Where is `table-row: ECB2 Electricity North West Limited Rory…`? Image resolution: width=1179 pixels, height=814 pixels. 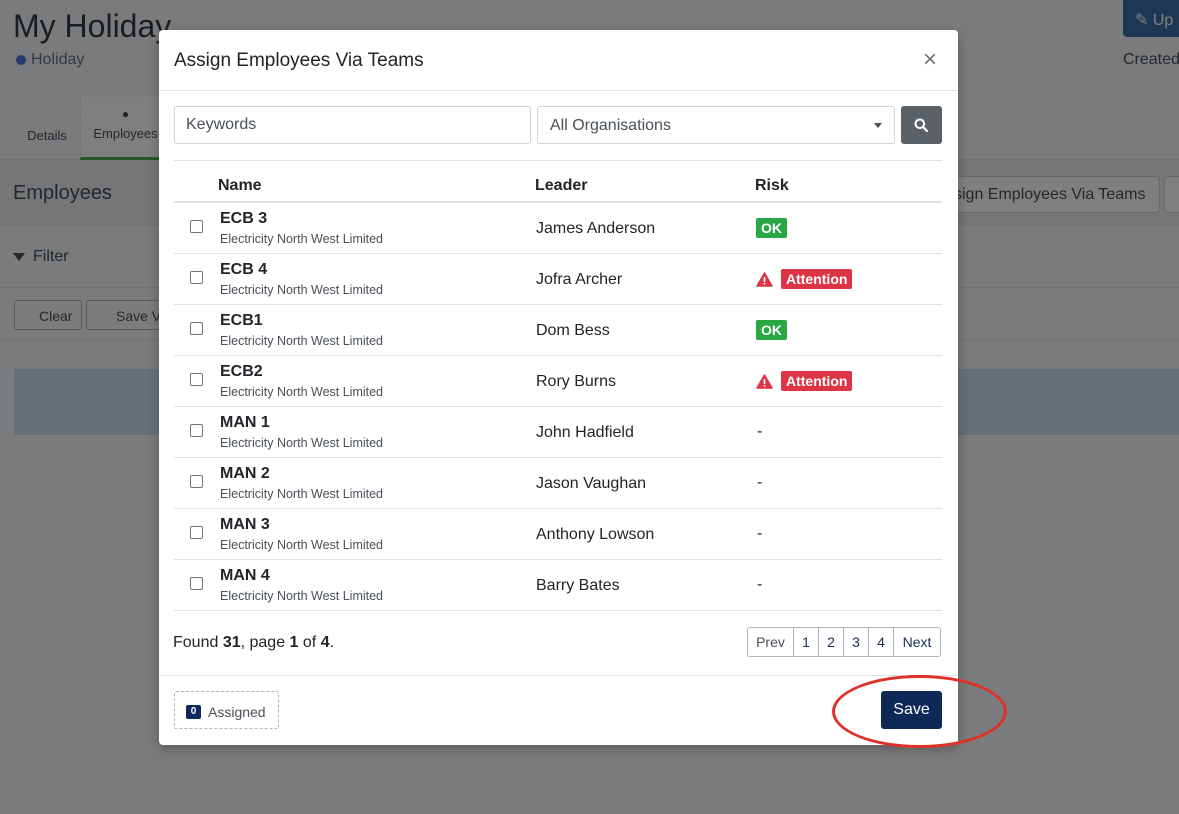
table-row: ECB2 Electricity North West Limited Rory… is located at coordinates (558, 381).